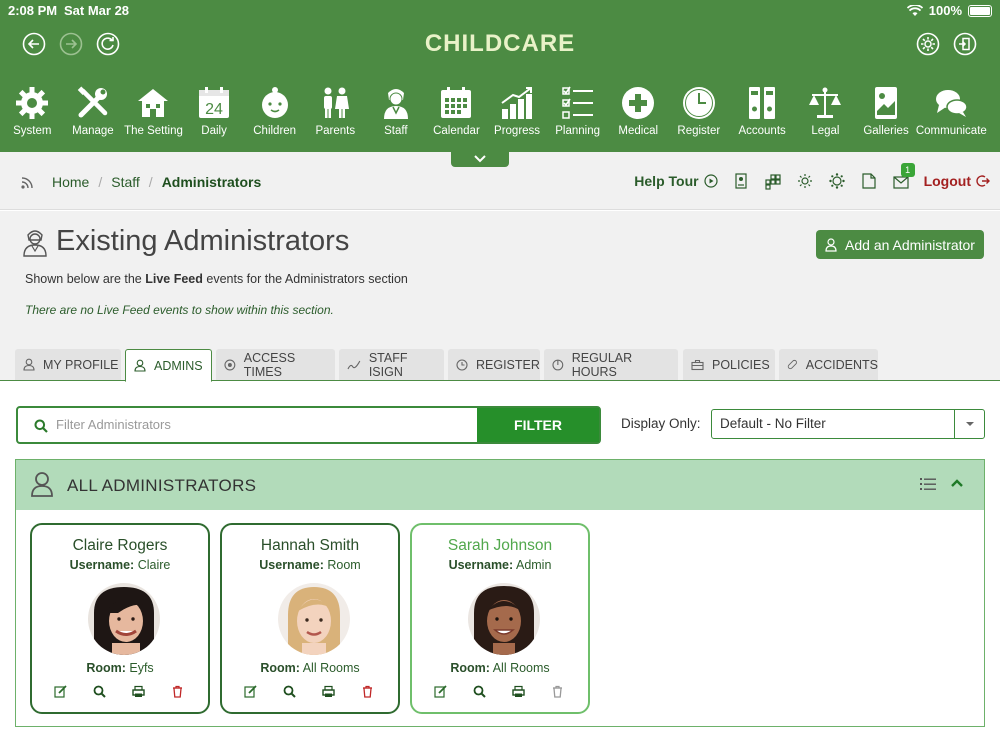  What do you see at coordinates (928, 484) in the screenshot?
I see `list-view-icon` at bounding box center [928, 484].